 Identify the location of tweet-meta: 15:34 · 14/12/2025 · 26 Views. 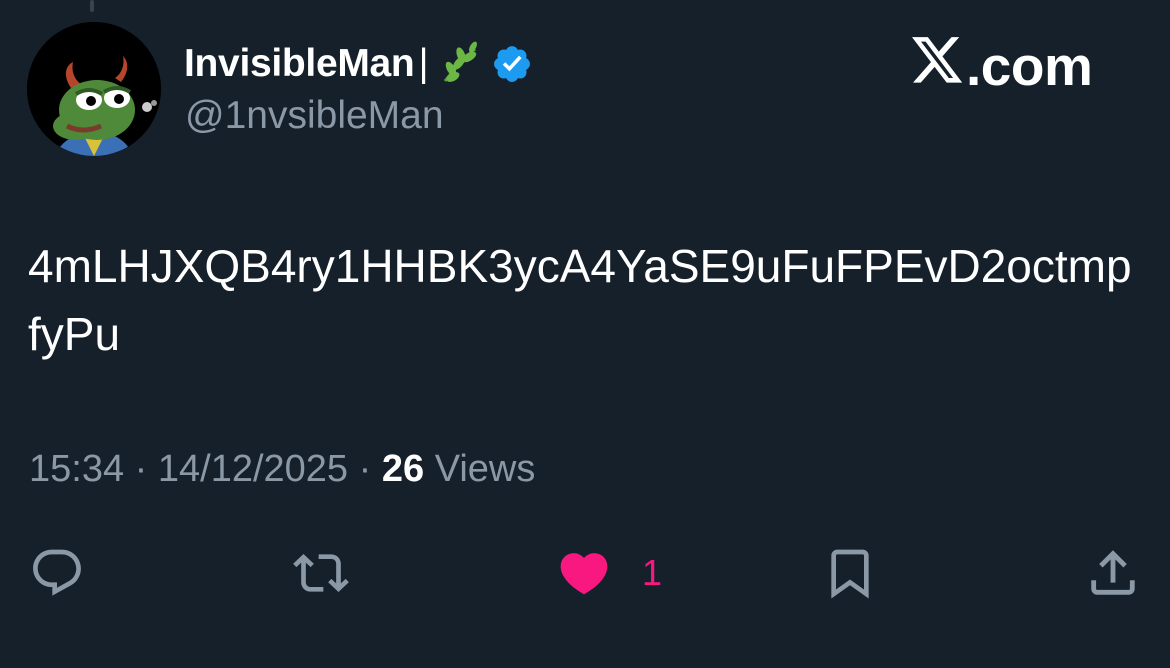
(282, 469).